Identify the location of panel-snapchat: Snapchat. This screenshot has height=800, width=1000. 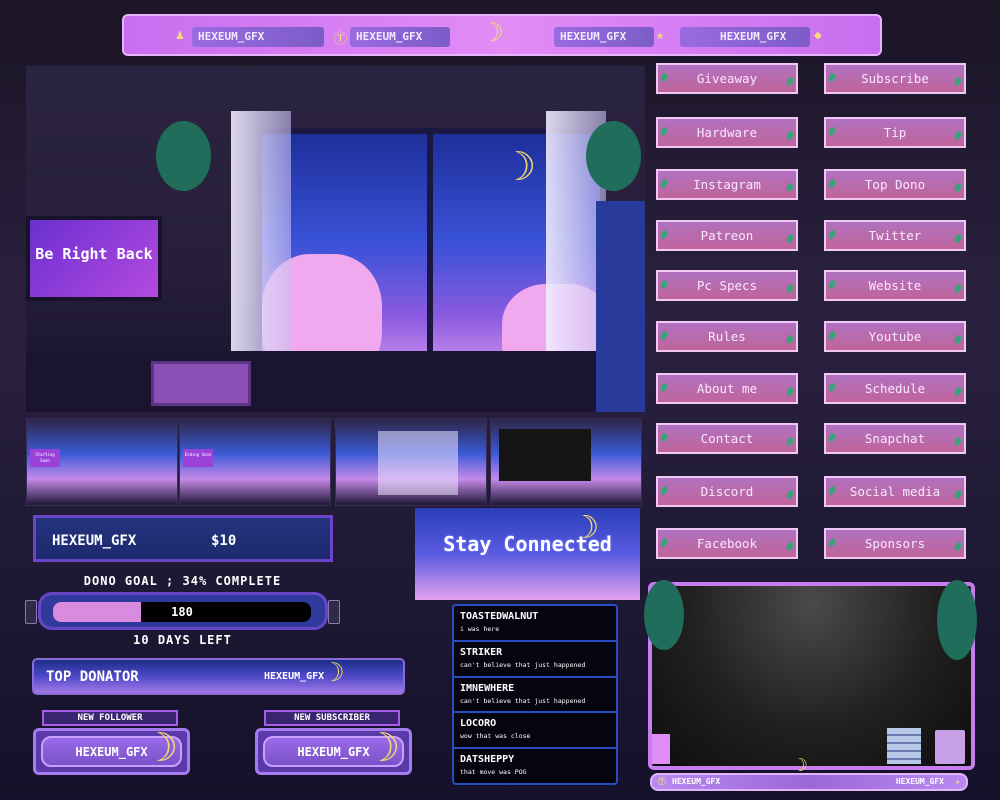
(895, 438).